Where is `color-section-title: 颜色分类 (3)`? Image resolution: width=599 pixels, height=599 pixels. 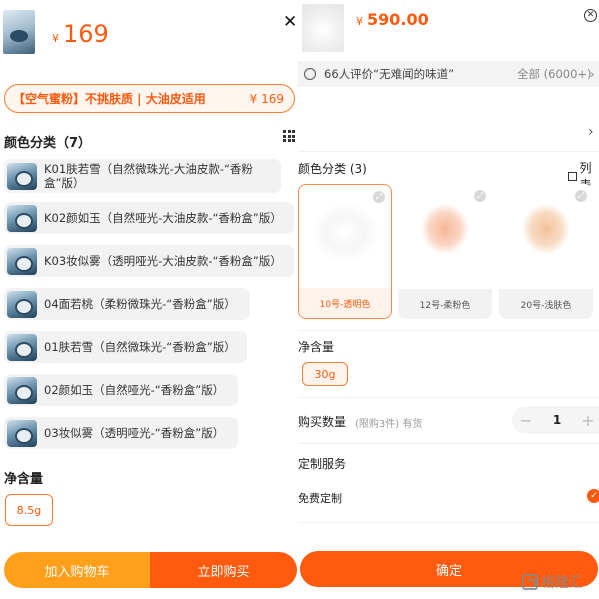 color-section-title: 颜色分类 (3) is located at coordinates (332, 169).